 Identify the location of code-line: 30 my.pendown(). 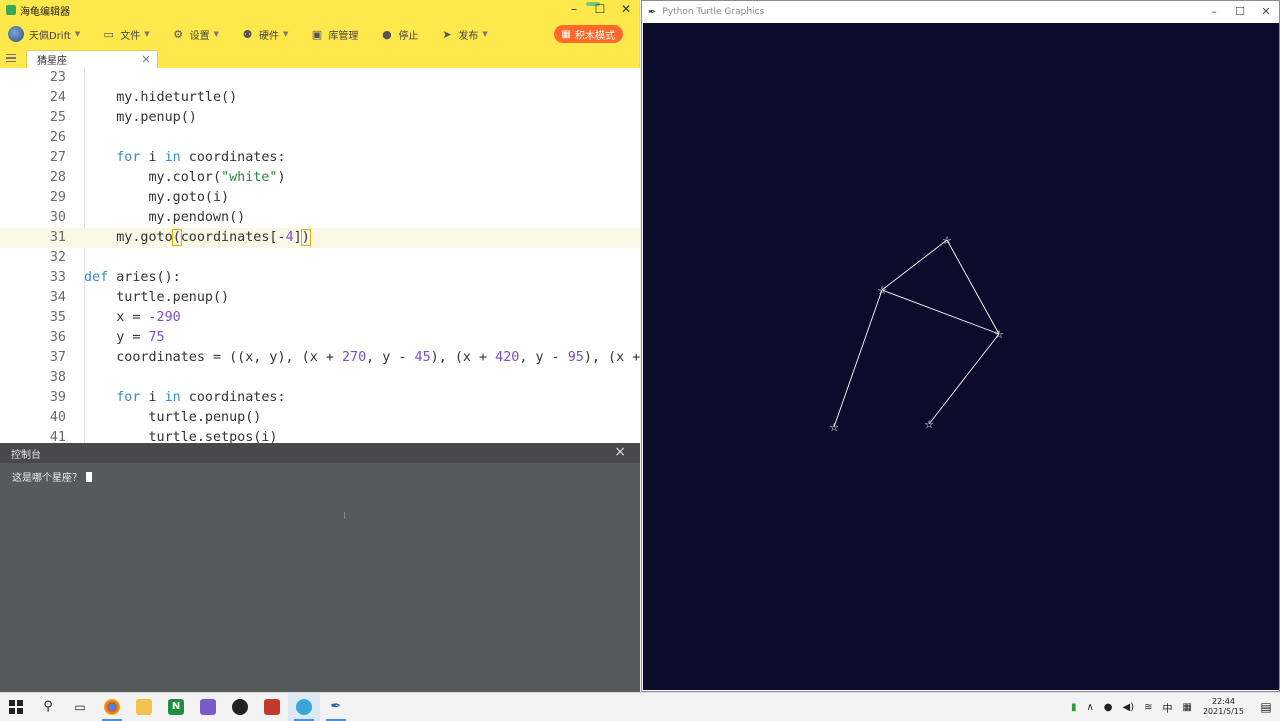
(320, 218).